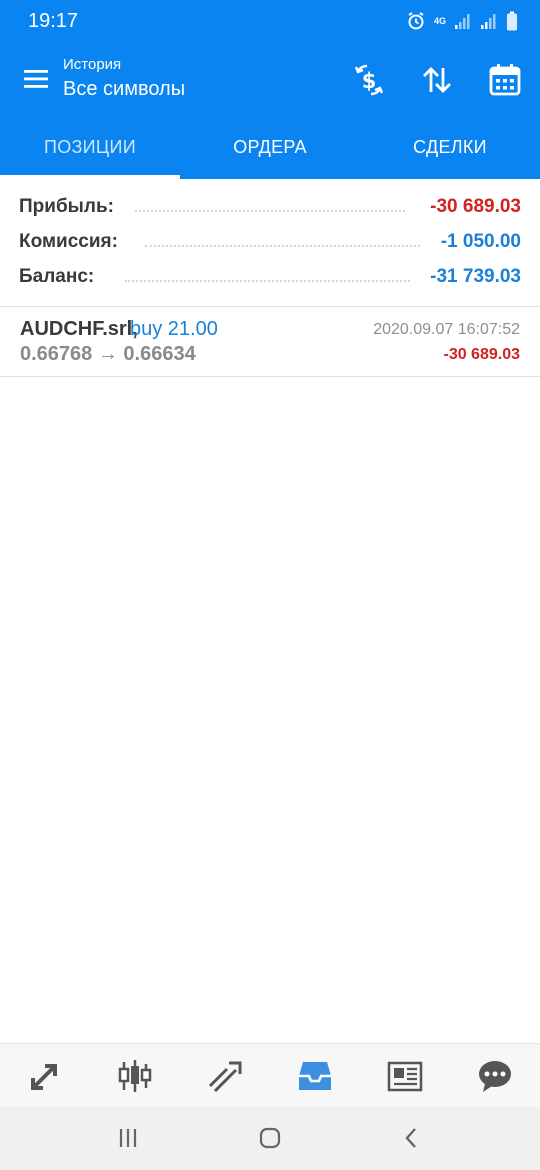 The image size is (540, 1170). I want to click on tab-orders: ОРДЕРА, so click(270, 147).